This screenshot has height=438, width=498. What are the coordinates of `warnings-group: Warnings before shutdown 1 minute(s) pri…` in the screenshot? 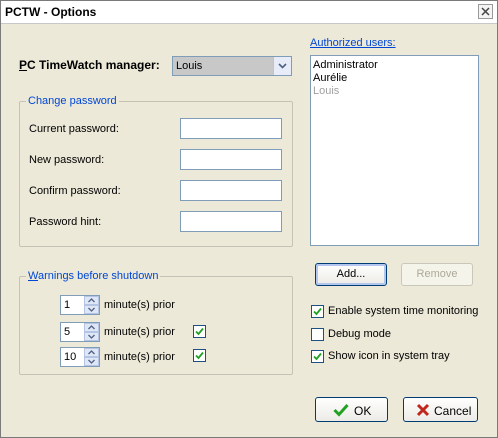 It's located at (156, 322).